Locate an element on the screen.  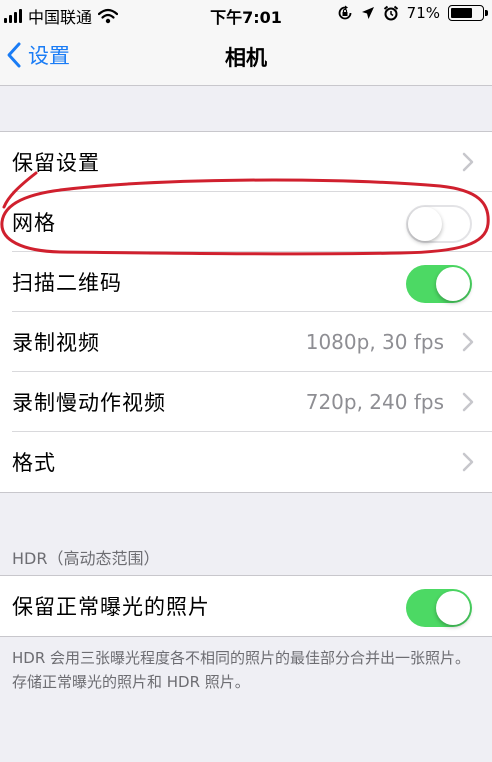
grid-toggle is located at coordinates (439, 224).